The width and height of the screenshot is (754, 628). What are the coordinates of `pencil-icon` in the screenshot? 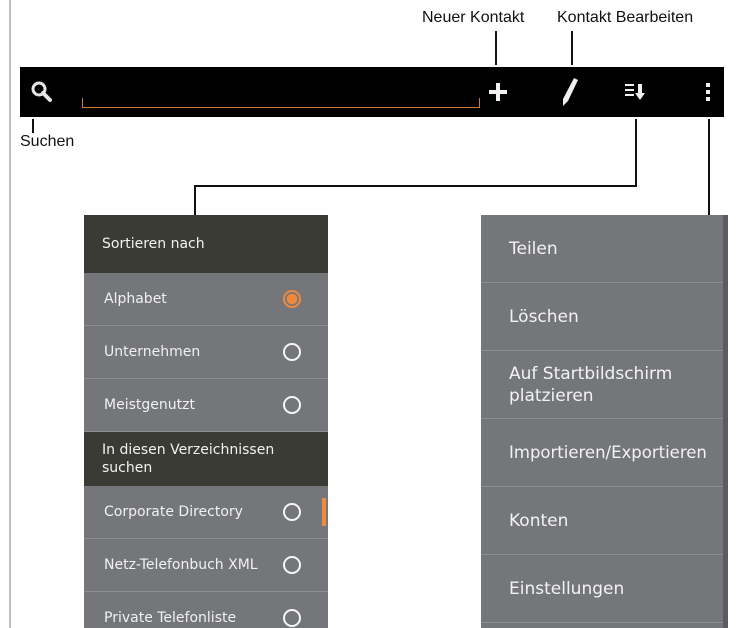 It's located at (570, 92).